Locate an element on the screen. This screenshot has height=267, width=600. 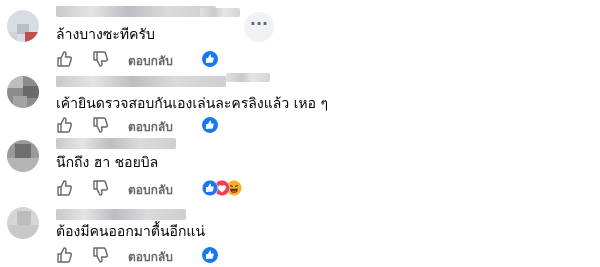
more-options-button: ··· is located at coordinates (259, 27).